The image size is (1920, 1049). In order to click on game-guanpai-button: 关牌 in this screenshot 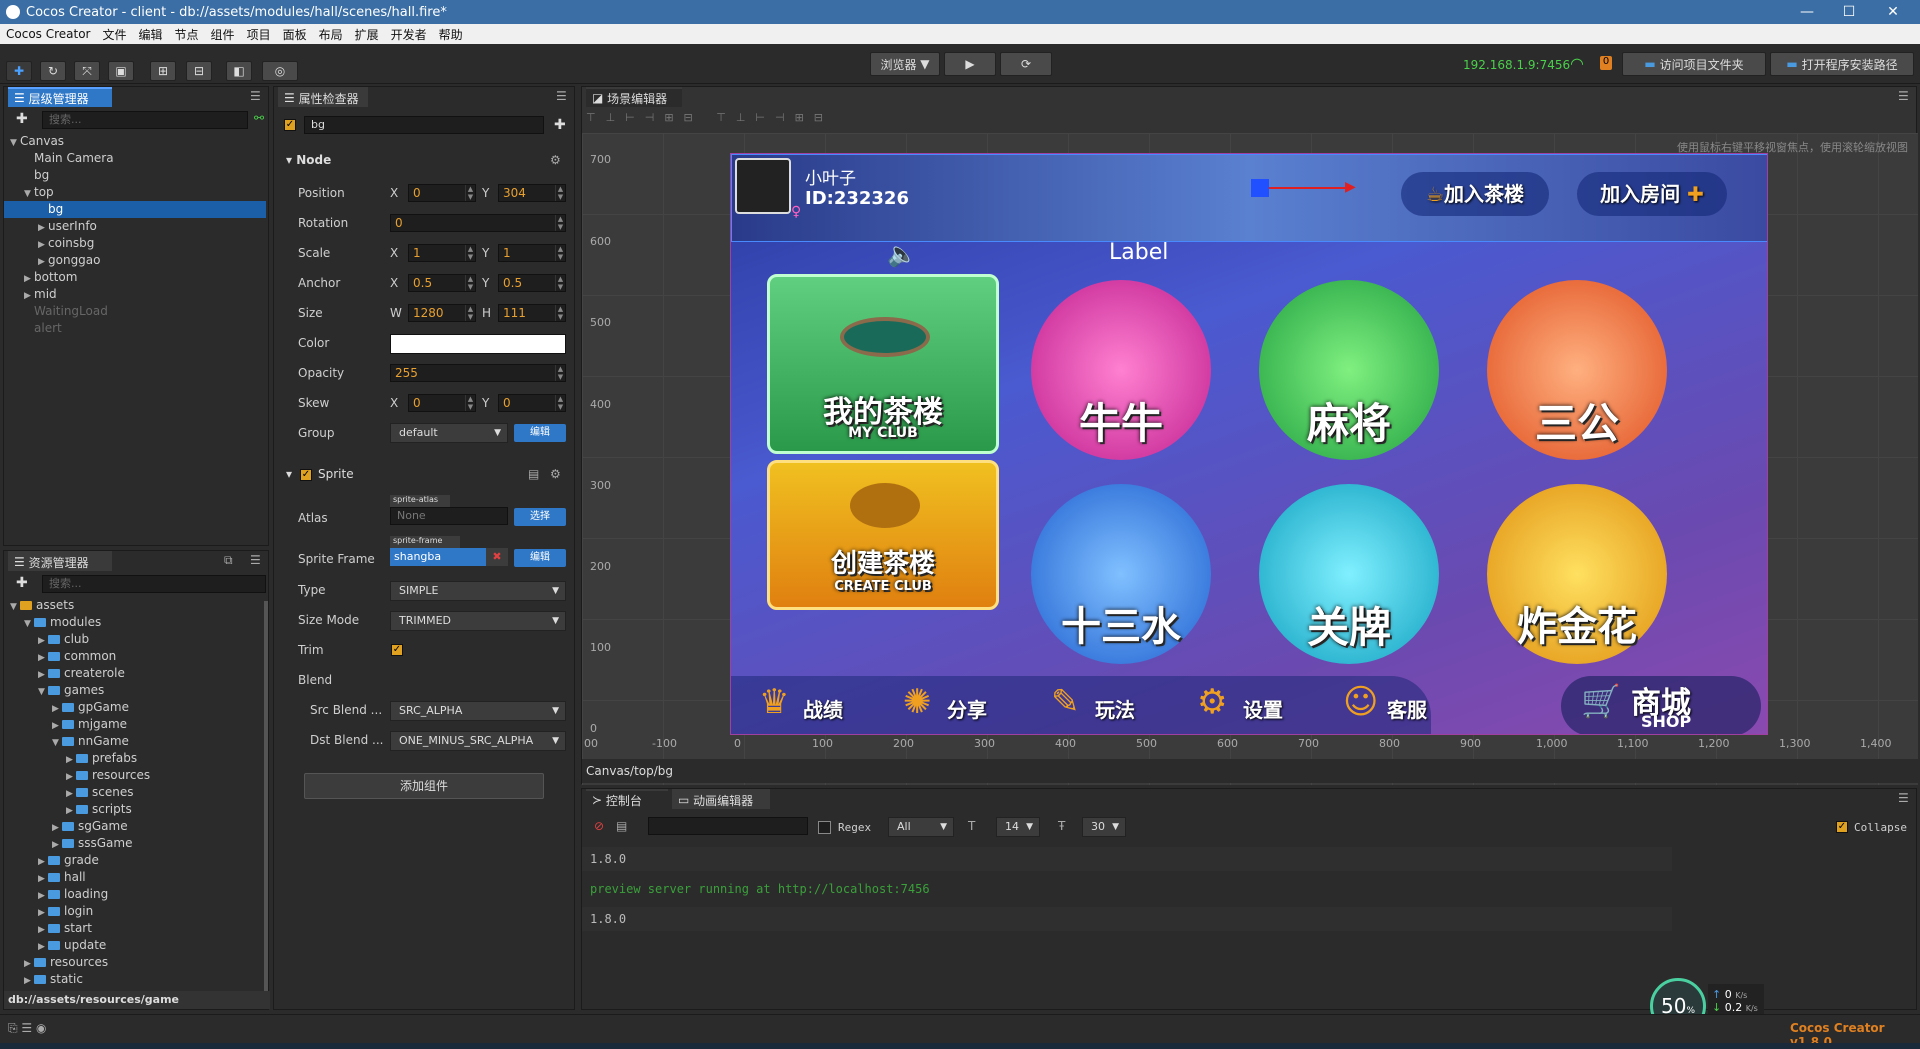, I will do `click(1349, 574)`.